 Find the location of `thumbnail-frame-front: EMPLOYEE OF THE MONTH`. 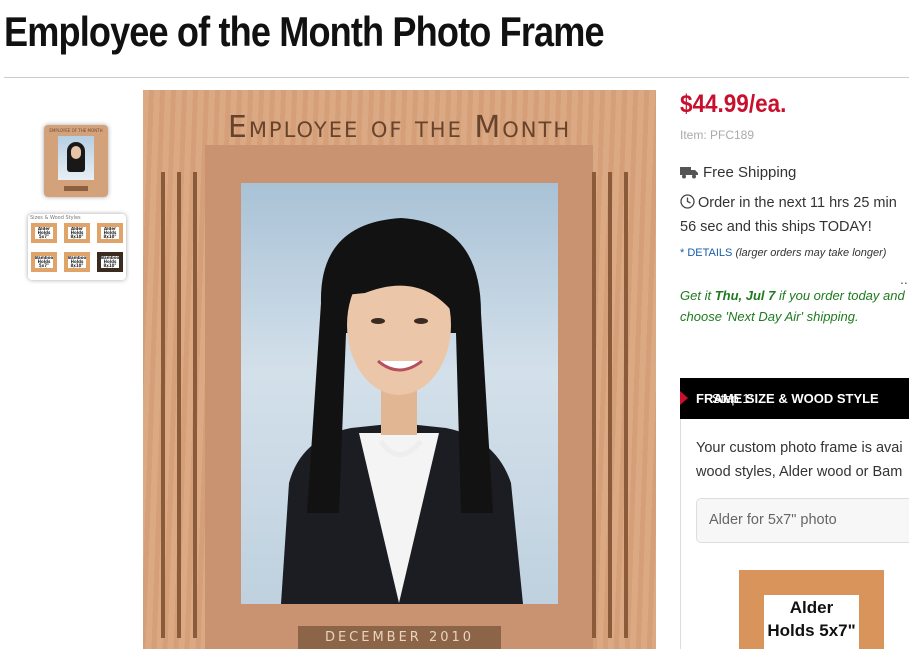

thumbnail-frame-front: EMPLOYEE OF THE MONTH is located at coordinates (76, 161).